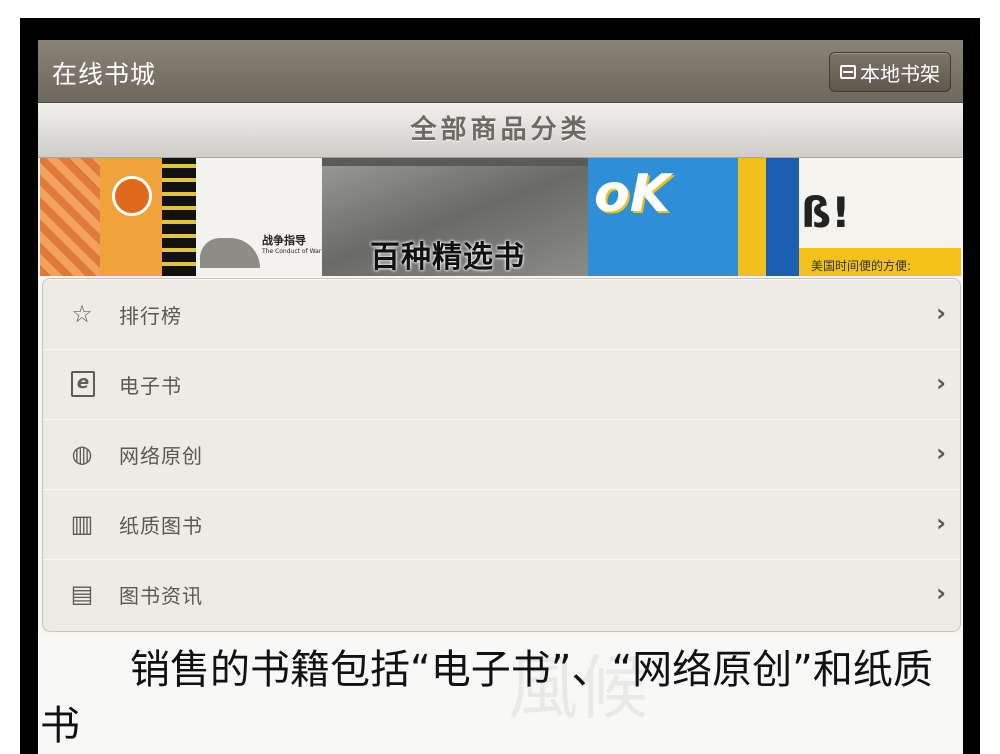 This screenshot has width=1000, height=754. I want to click on list-item-web-original: ◍ 网络原创 ›, so click(501, 454).